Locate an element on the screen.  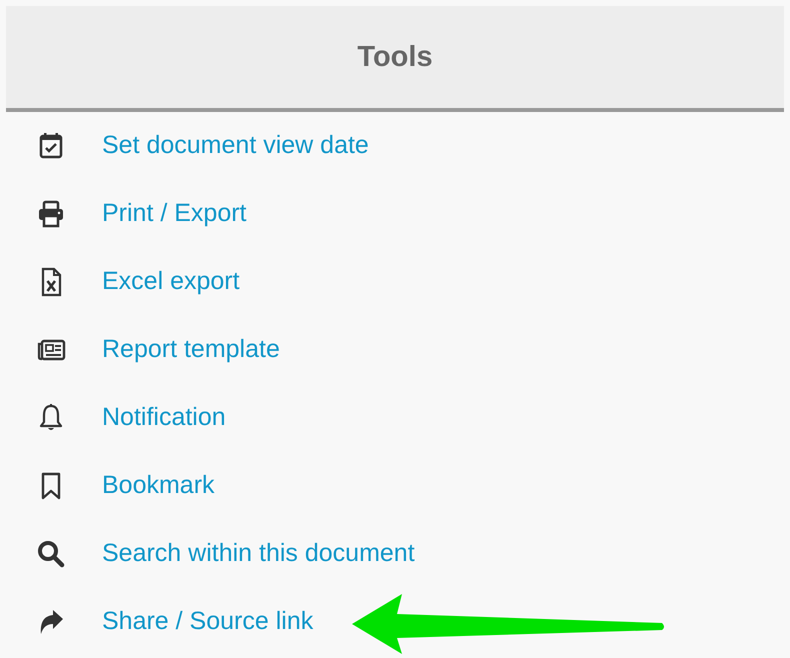
panel-title: Tools is located at coordinates (395, 57).